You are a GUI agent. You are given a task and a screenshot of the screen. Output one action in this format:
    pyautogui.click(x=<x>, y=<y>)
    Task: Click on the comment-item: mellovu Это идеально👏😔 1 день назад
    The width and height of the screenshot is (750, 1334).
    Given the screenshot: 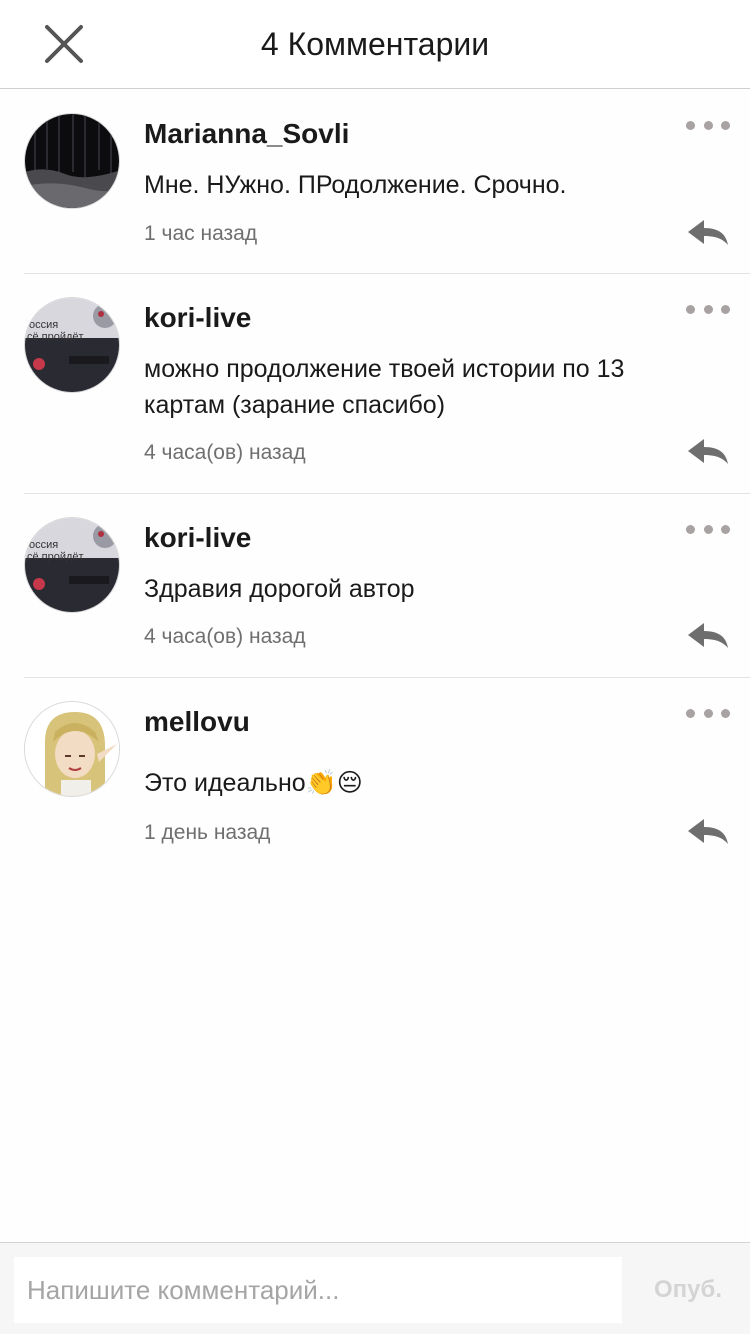 What is the action you would take?
    pyautogui.click(x=375, y=775)
    